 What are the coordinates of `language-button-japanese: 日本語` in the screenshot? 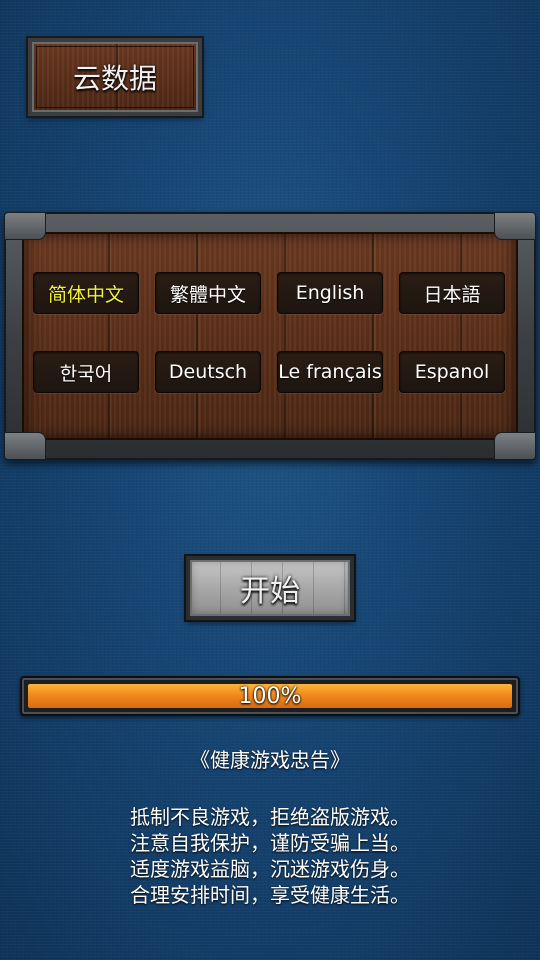 It's located at (452, 293).